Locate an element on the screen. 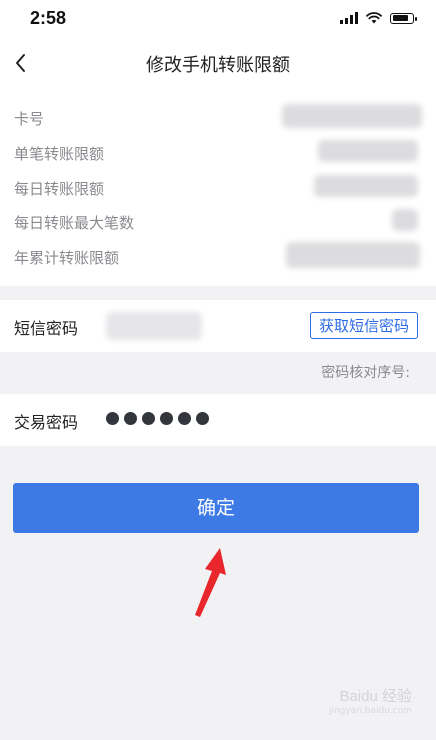 The image size is (436, 740). password-check-serial-hint: 密码核对序号: is located at coordinates (365, 373).